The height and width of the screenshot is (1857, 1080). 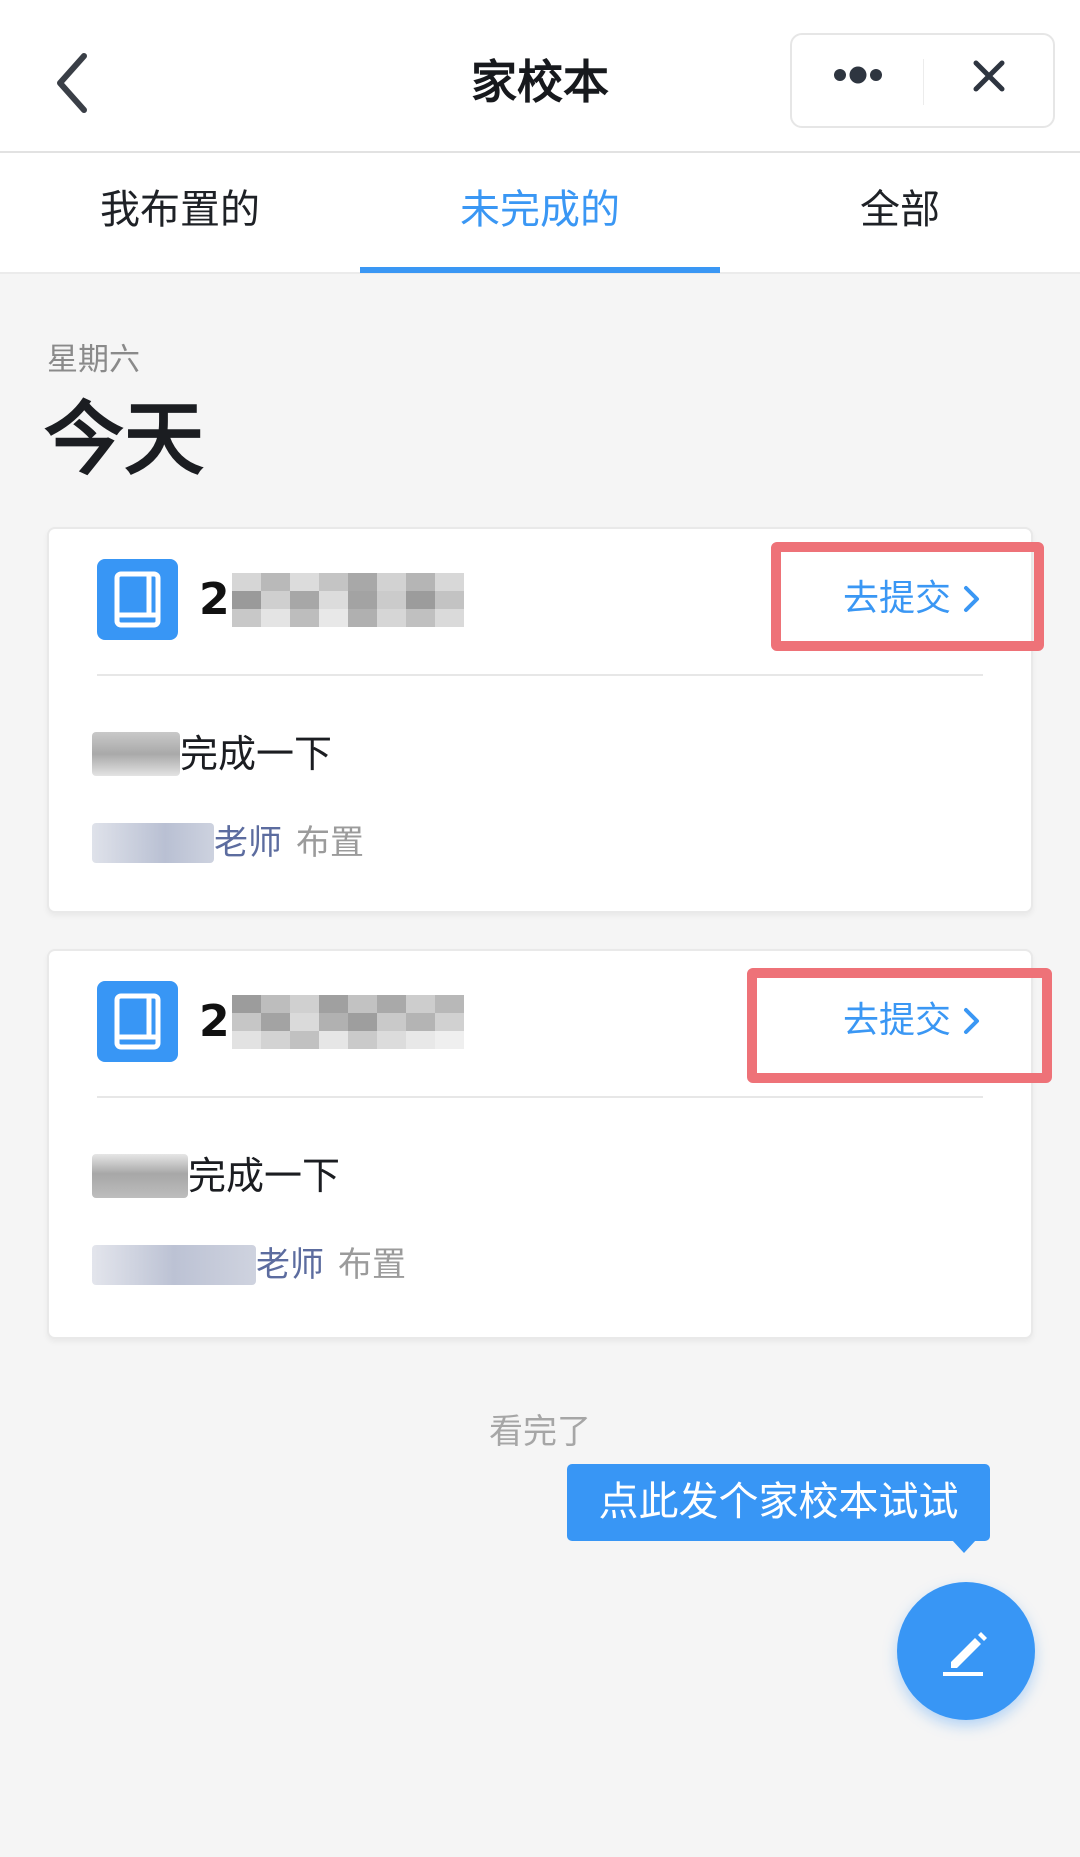 I want to click on more-dots-icon, so click(x=858, y=75).